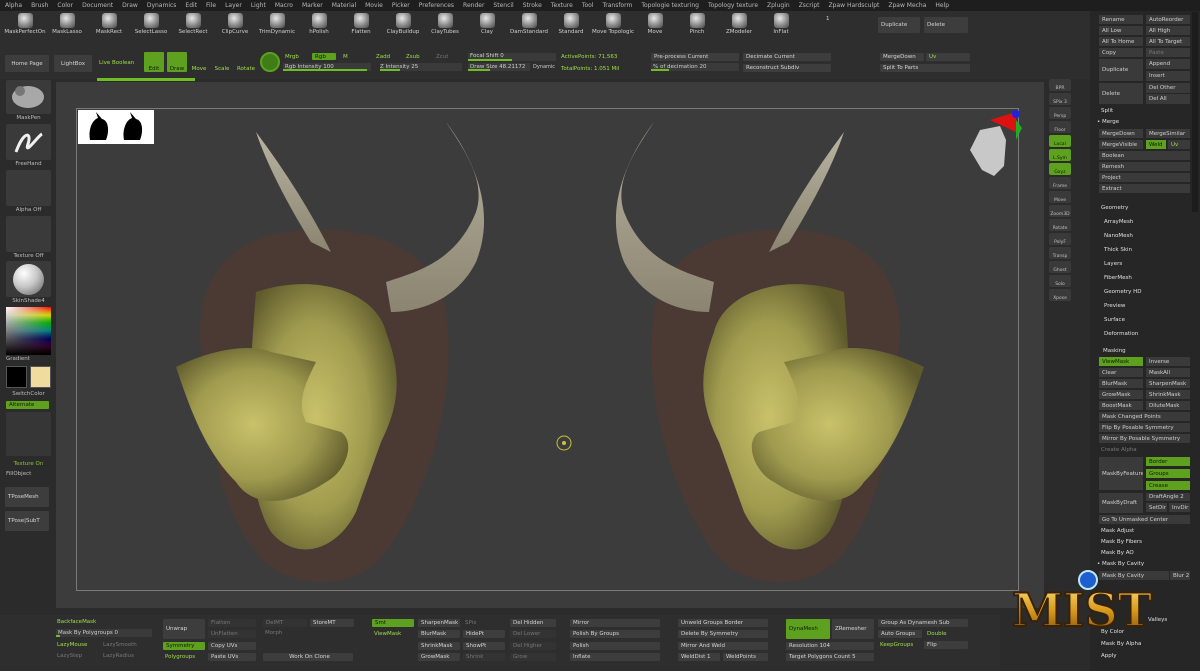 The height and width of the screenshot is (671, 1200). What do you see at coordinates (16, 377) in the screenshot?
I see `main-color-swatch` at bounding box center [16, 377].